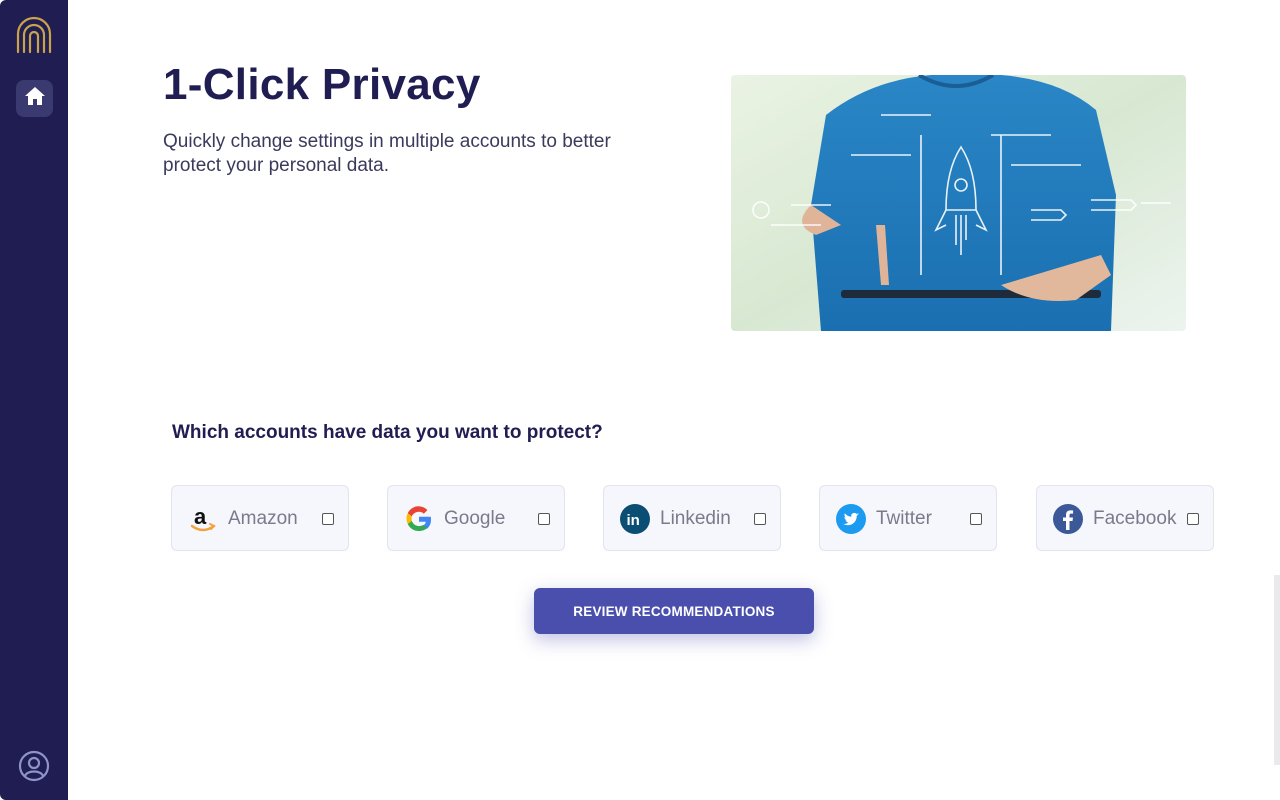 The image size is (1280, 800). Describe the element at coordinates (851, 519) in the screenshot. I see `twitter-icon` at that location.